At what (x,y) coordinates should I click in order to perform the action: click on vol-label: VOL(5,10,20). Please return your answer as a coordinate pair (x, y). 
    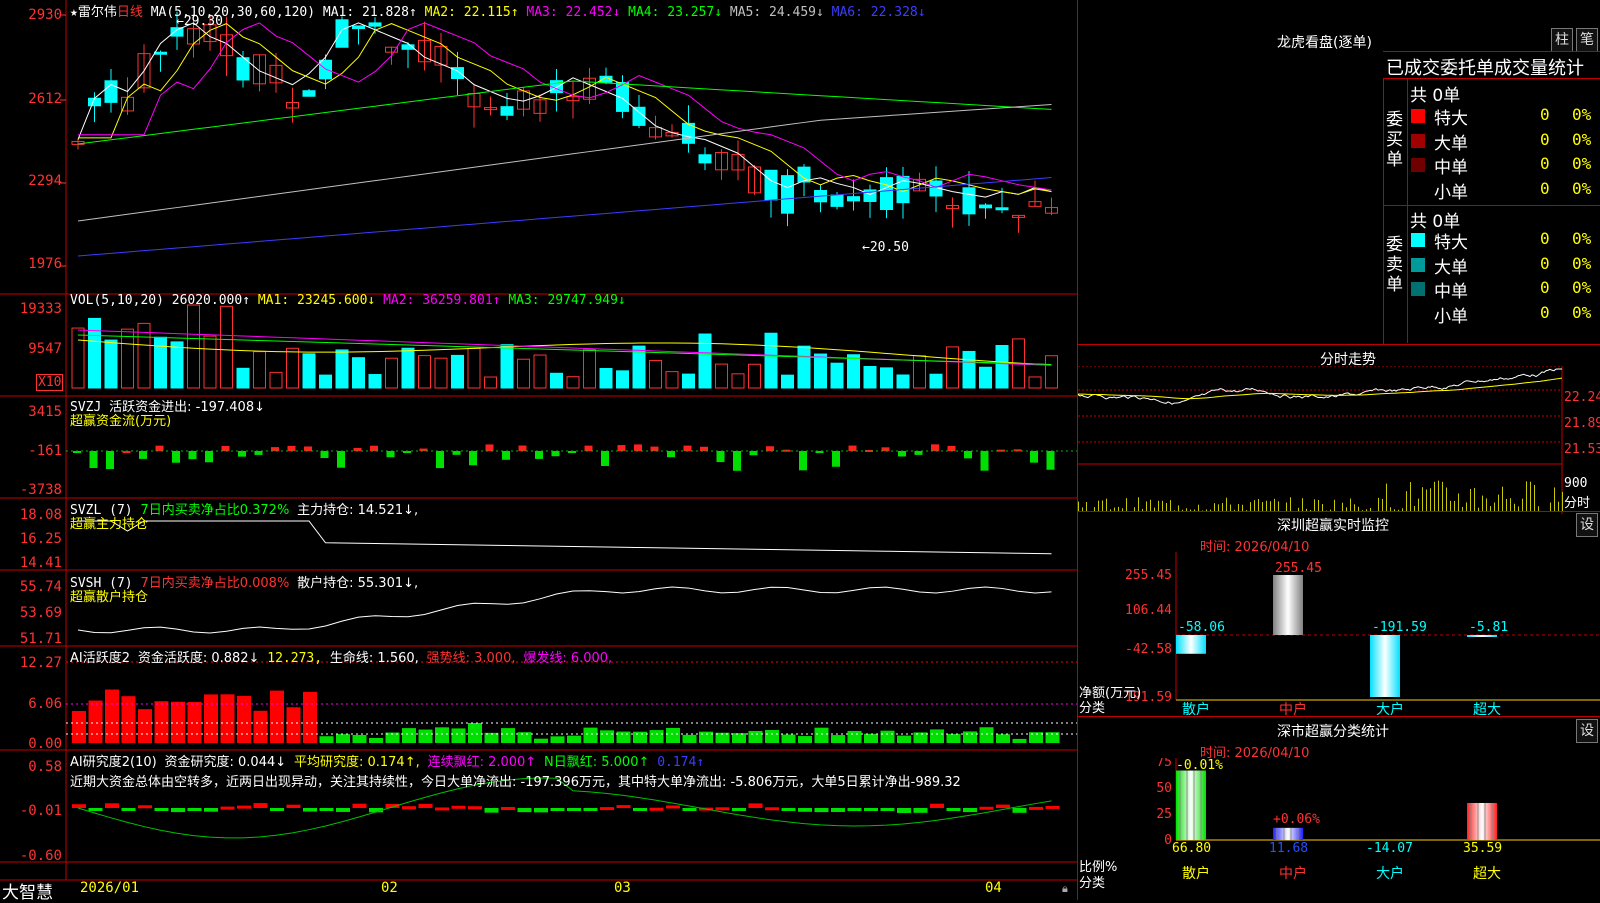
    Looking at the image, I should click on (117, 300).